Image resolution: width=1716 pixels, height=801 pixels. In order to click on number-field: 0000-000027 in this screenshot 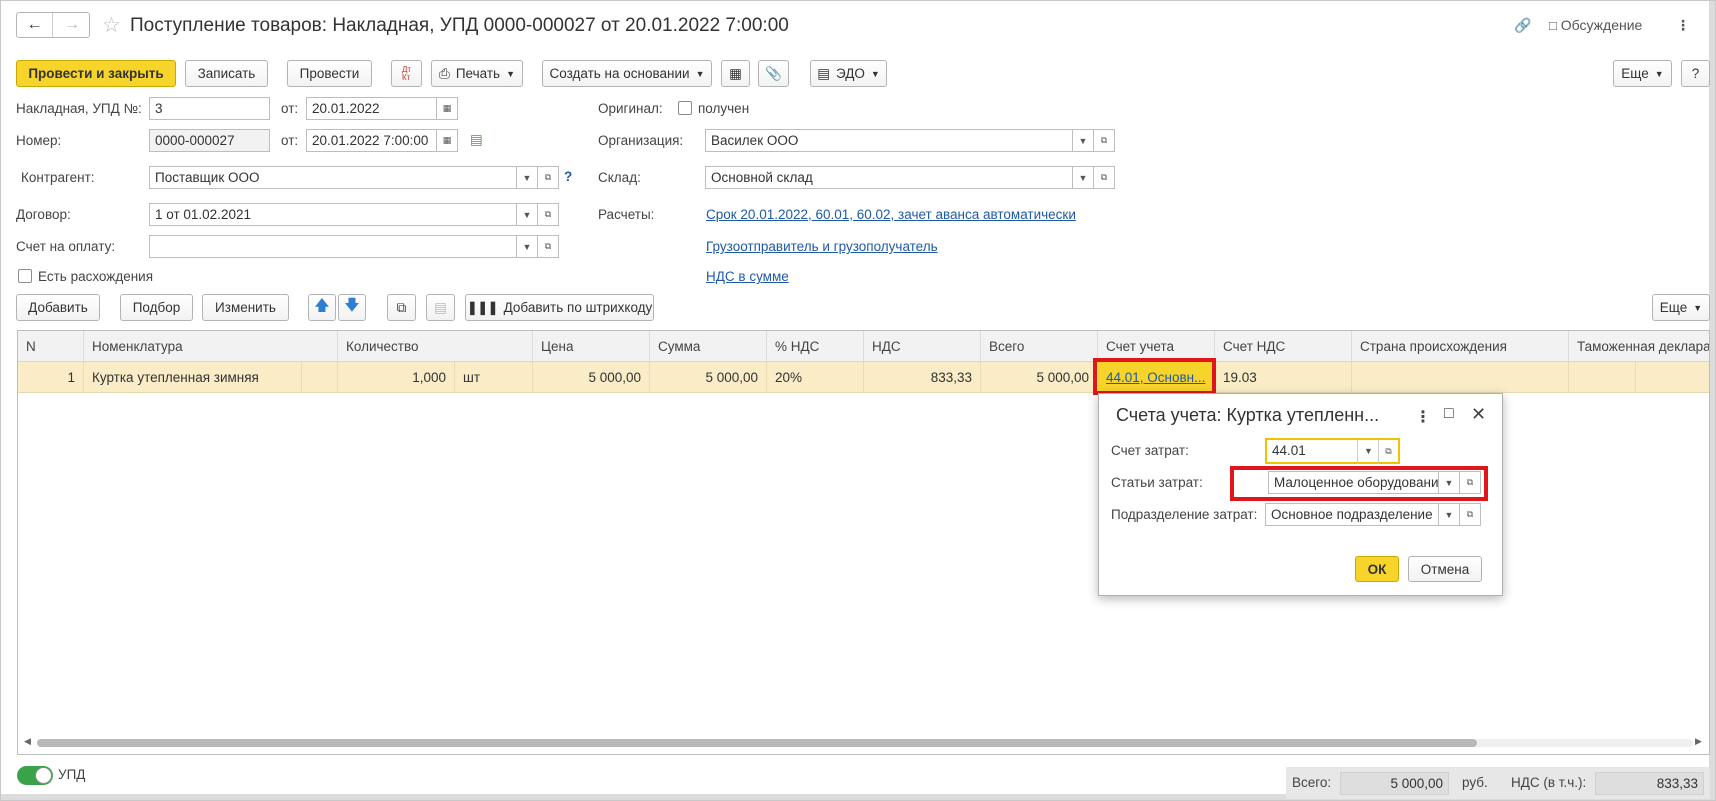, I will do `click(209, 140)`.